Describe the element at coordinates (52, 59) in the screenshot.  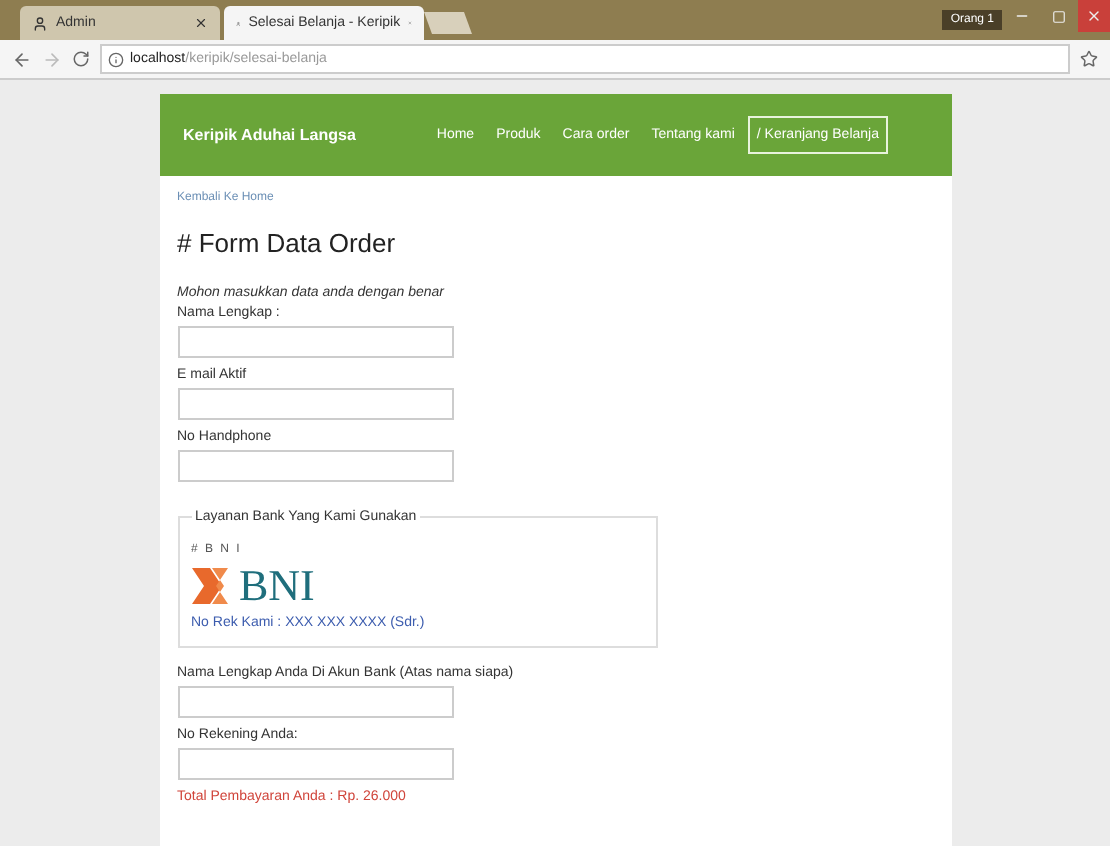
I see `forward-icon` at that location.